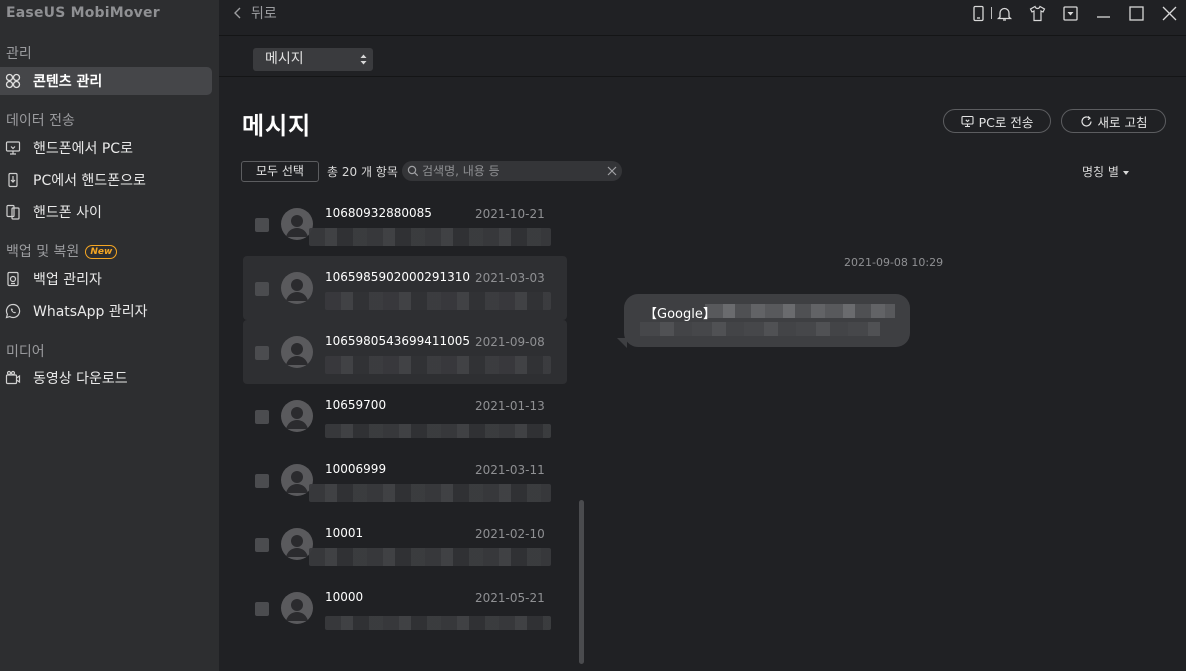 The image size is (1186, 671). I want to click on conversation-row: 10000 2021-05-21, so click(405, 608).